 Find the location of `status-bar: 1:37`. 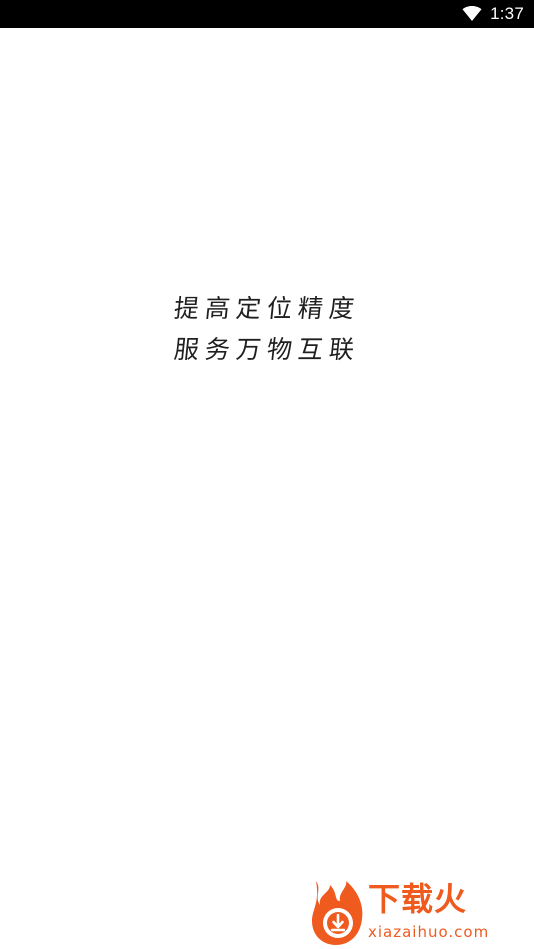

status-bar: 1:37 is located at coordinates (267, 14).